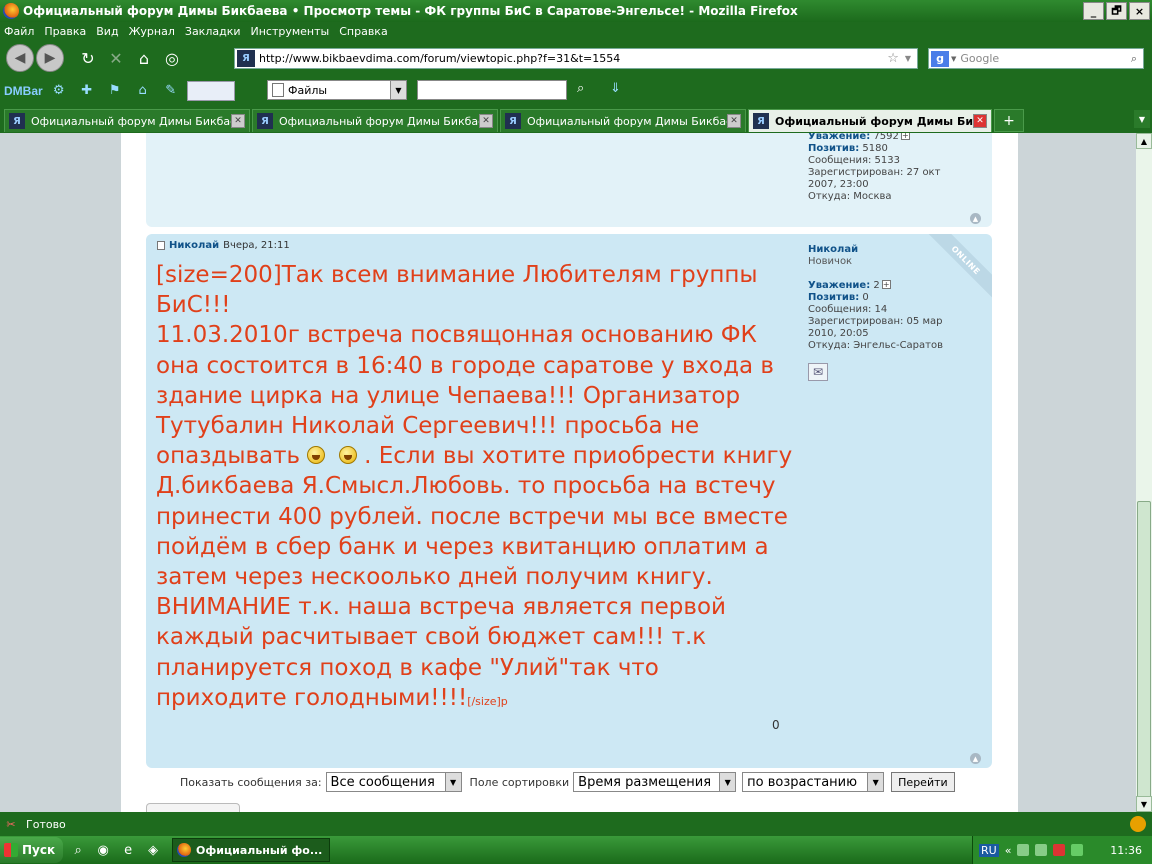 The image size is (1152, 864). I want to click on tab-1: Я Официальный форум Димы Бикбаева... ✕, so click(127, 120).